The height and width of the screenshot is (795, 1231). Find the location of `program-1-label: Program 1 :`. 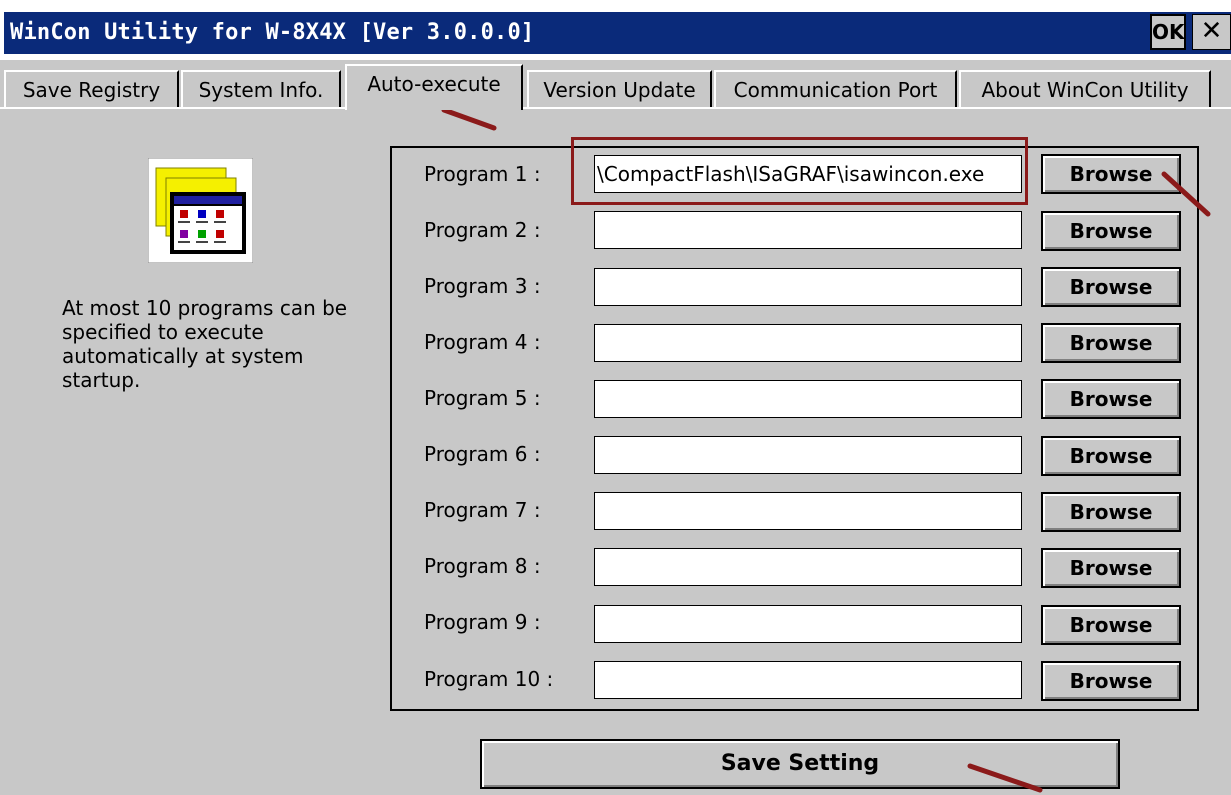

program-1-label: Program 1 : is located at coordinates (482, 174).